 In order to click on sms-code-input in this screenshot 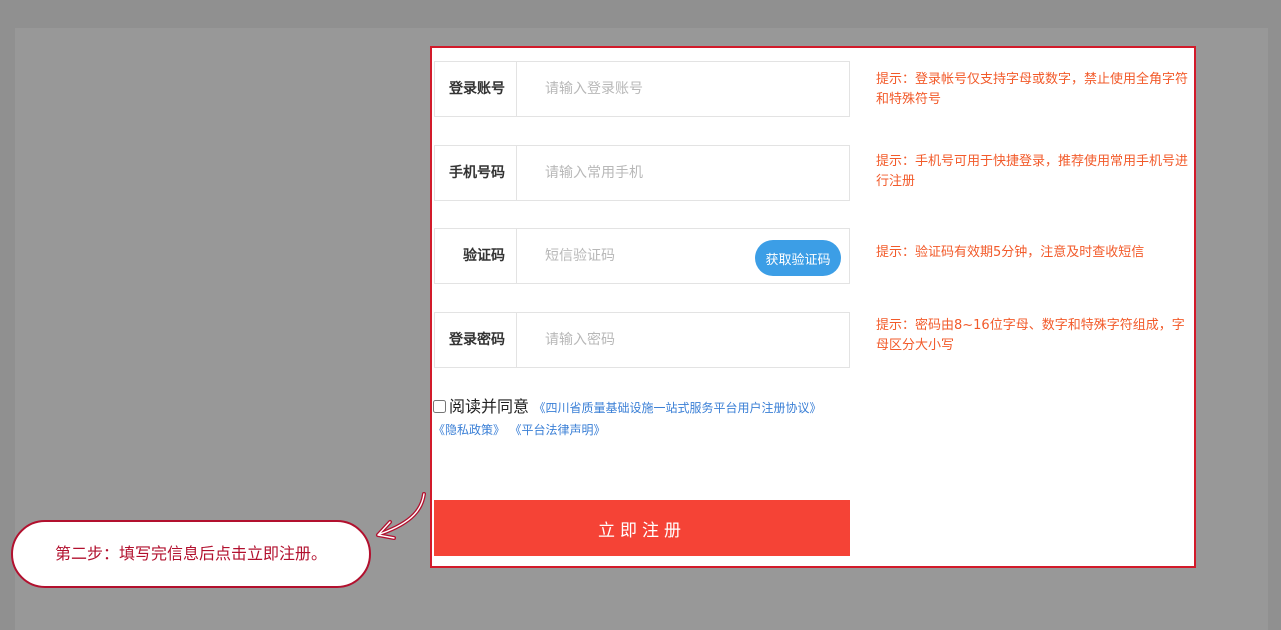, I will do `click(637, 256)`.